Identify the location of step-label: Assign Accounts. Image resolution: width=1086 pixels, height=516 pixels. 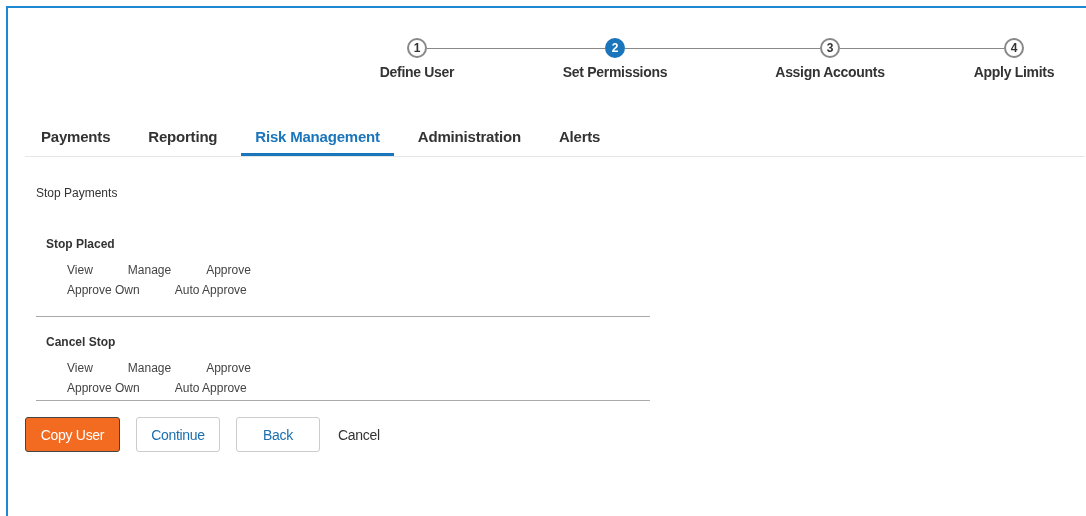
(830, 72).